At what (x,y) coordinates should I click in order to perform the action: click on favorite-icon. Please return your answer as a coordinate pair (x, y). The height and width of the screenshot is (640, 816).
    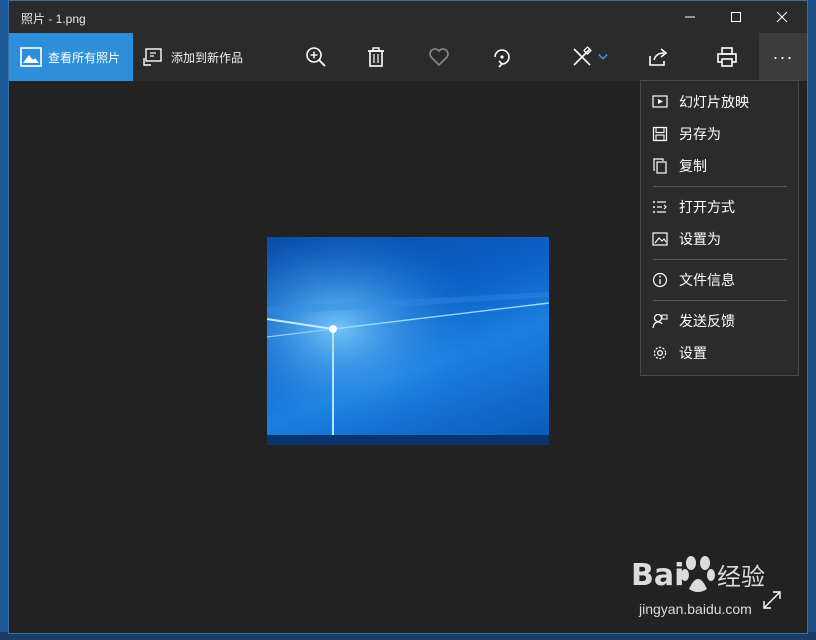
    Looking at the image, I should click on (439, 57).